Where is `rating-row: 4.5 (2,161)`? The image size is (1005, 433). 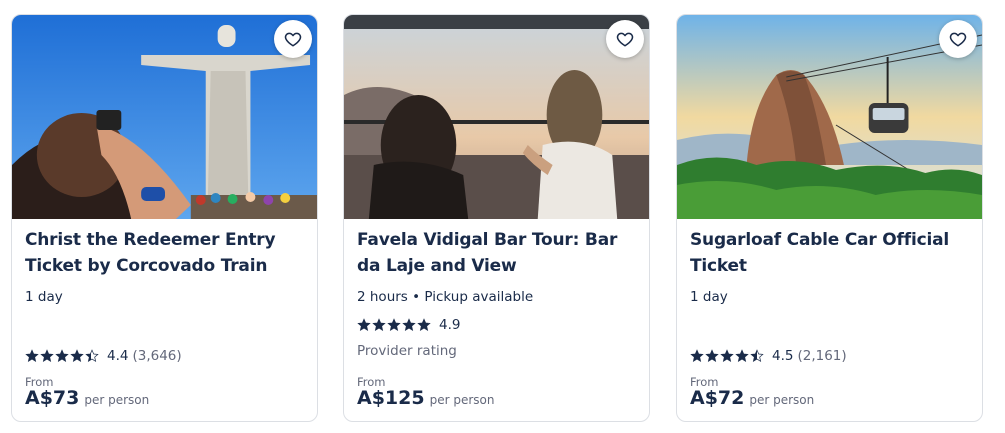 rating-row: 4.5 (2,161) is located at coordinates (768, 356).